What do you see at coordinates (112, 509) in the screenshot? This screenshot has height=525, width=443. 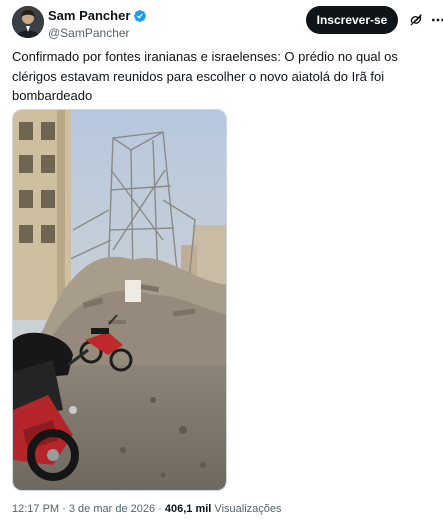 I see `tweet-date: 3 de mar de 2026` at bounding box center [112, 509].